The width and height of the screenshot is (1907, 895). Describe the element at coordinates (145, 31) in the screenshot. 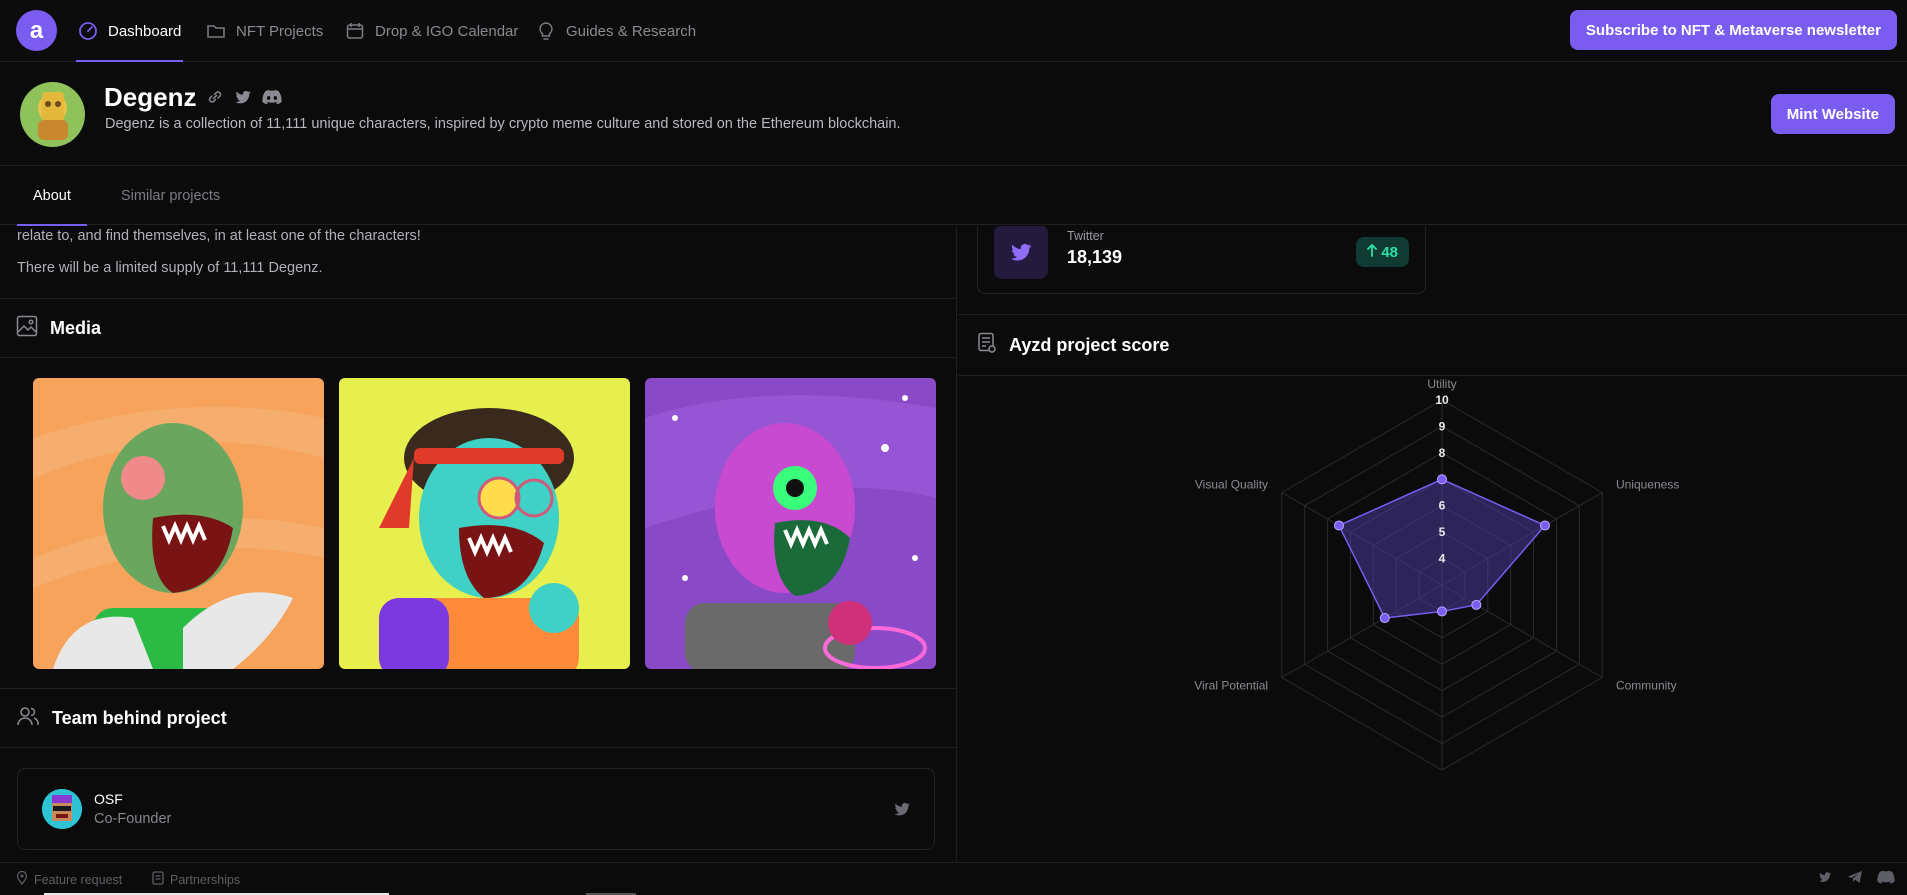

I see `nav-item-label: Dashboard` at that location.